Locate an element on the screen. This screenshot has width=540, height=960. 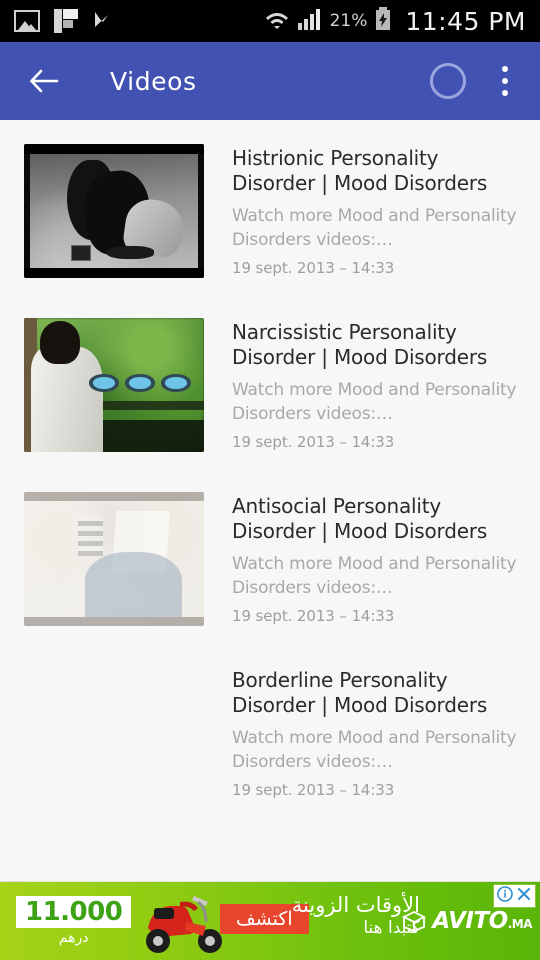
overflow-menu-icon is located at coordinates (505, 81).